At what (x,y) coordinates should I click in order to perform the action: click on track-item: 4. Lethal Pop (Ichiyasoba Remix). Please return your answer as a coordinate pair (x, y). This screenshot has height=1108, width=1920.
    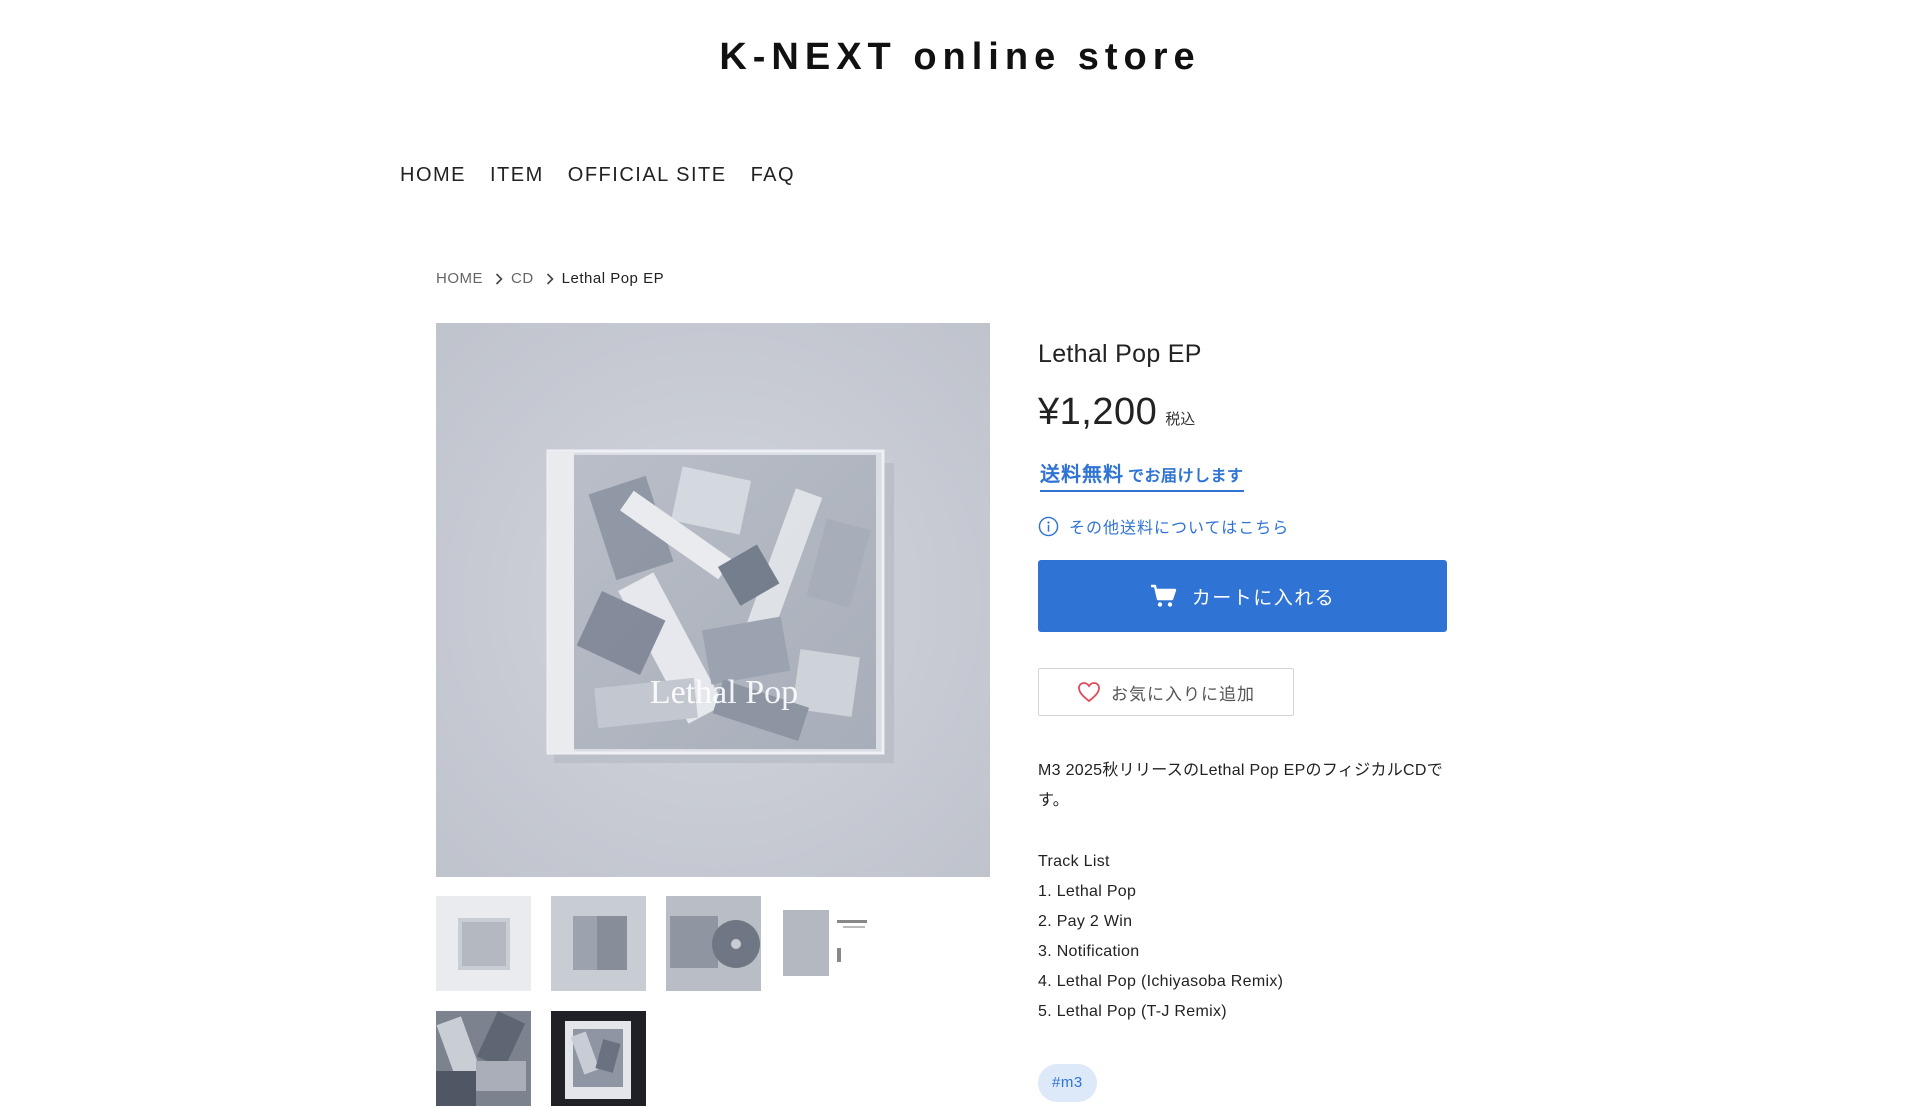
    Looking at the image, I should click on (1161, 981).